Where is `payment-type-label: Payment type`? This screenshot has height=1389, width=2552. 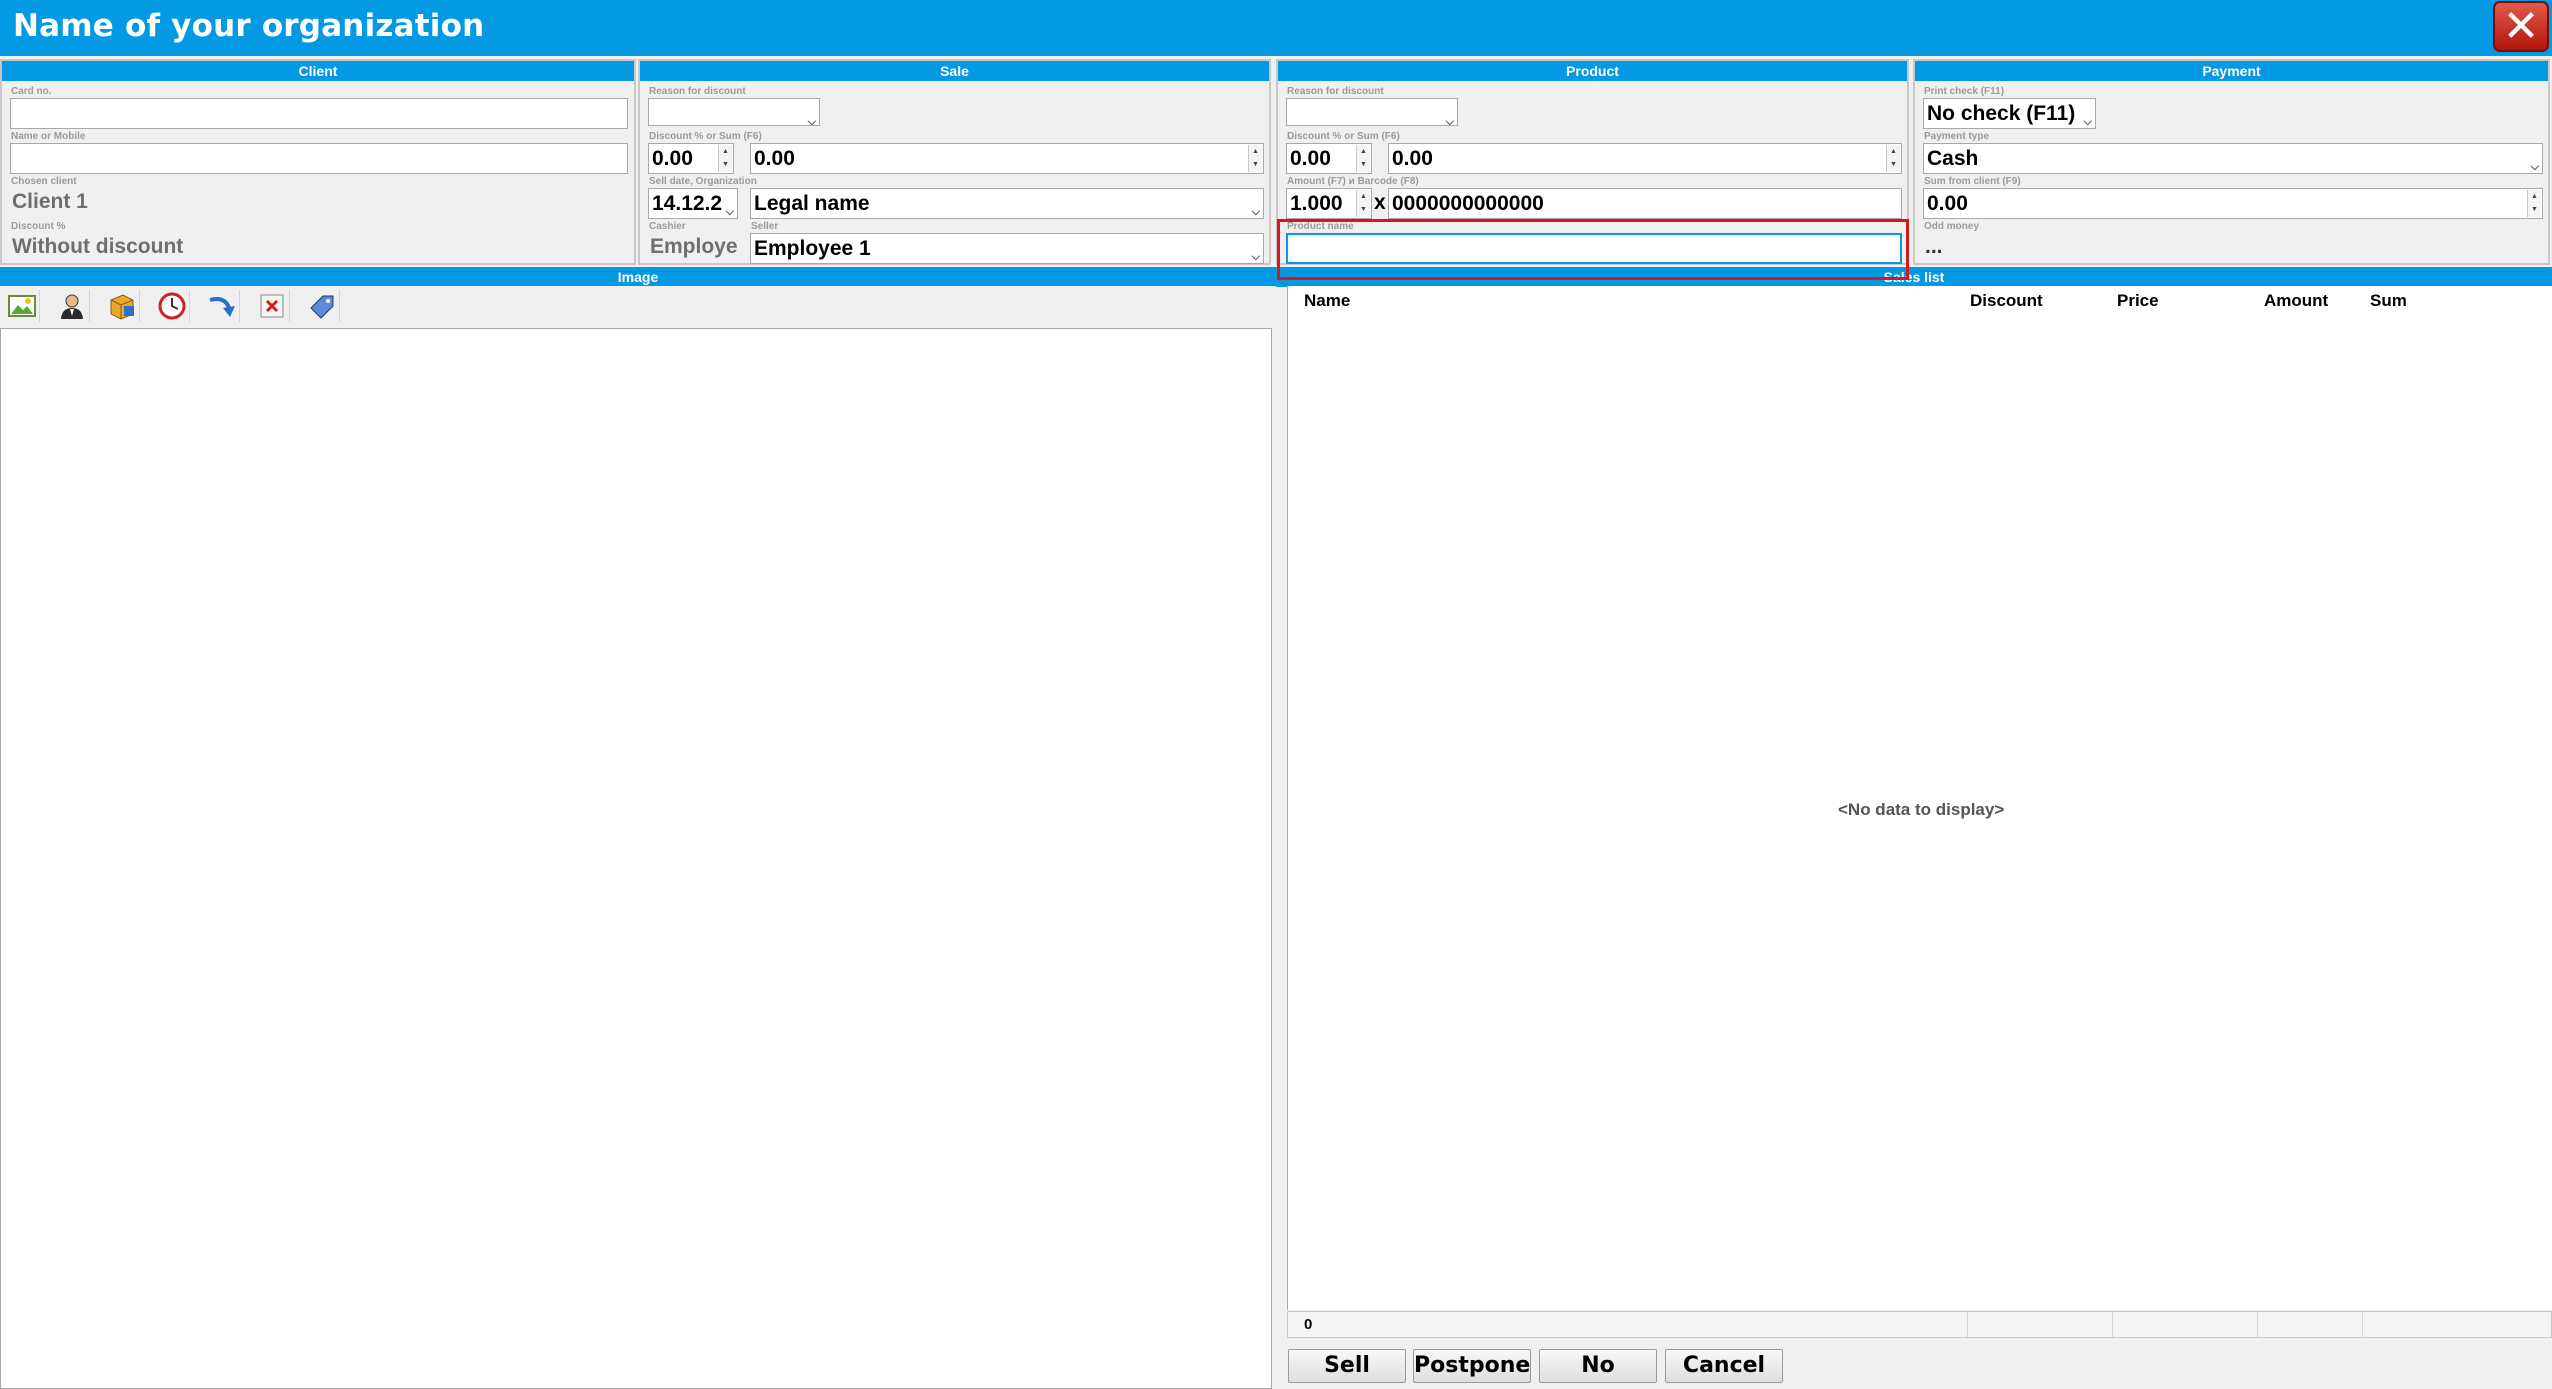 payment-type-label: Payment type is located at coordinates (1957, 136).